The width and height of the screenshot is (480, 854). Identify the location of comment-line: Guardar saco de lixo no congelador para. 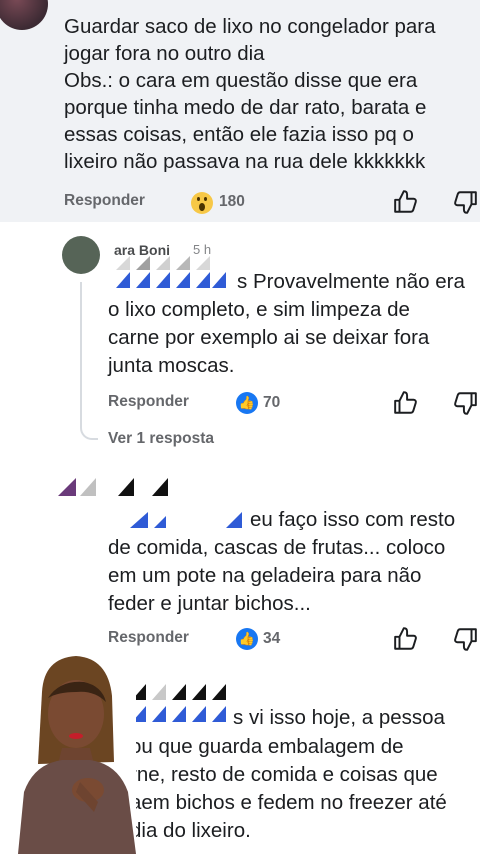
(250, 26).